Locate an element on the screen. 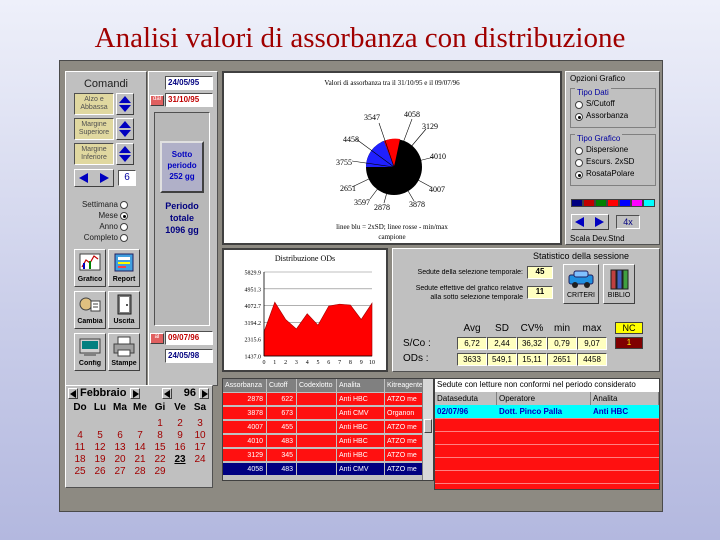 This screenshot has height=540, width=720. table-header: Assorbanza is located at coordinates (245, 385).